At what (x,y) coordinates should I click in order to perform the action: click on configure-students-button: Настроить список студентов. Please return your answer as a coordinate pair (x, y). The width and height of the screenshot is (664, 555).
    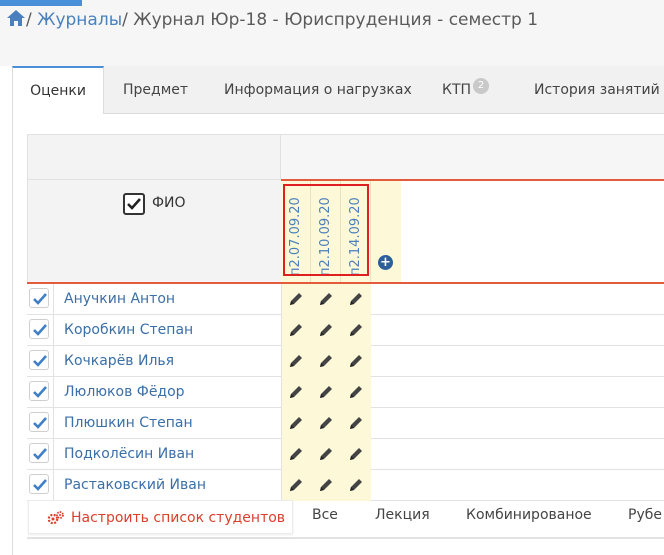
    Looking at the image, I should click on (160, 517).